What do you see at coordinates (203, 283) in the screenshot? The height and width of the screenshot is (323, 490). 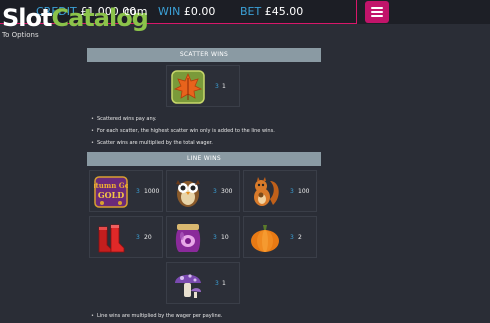 I see `paytable-tile-mushroom: 3 1` at bounding box center [203, 283].